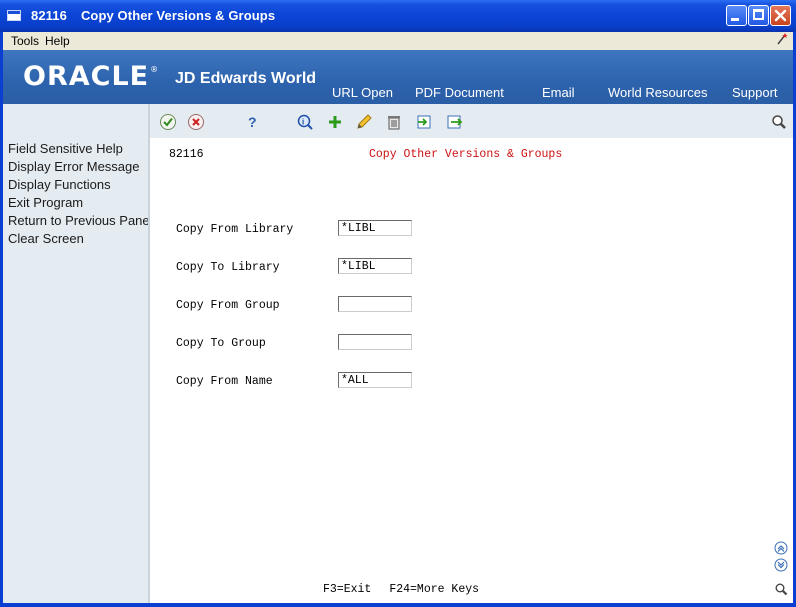 This screenshot has height=607, width=796. What do you see at coordinates (168, 122) in the screenshot?
I see `ok-check-icon` at bounding box center [168, 122].